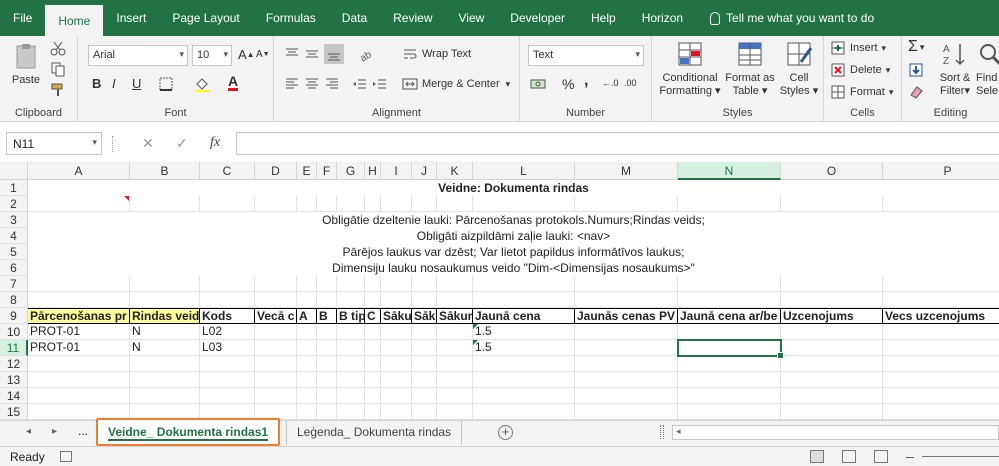 This screenshot has width=999, height=466. What do you see at coordinates (312, 54) in the screenshot?
I see `align-middle-button` at bounding box center [312, 54].